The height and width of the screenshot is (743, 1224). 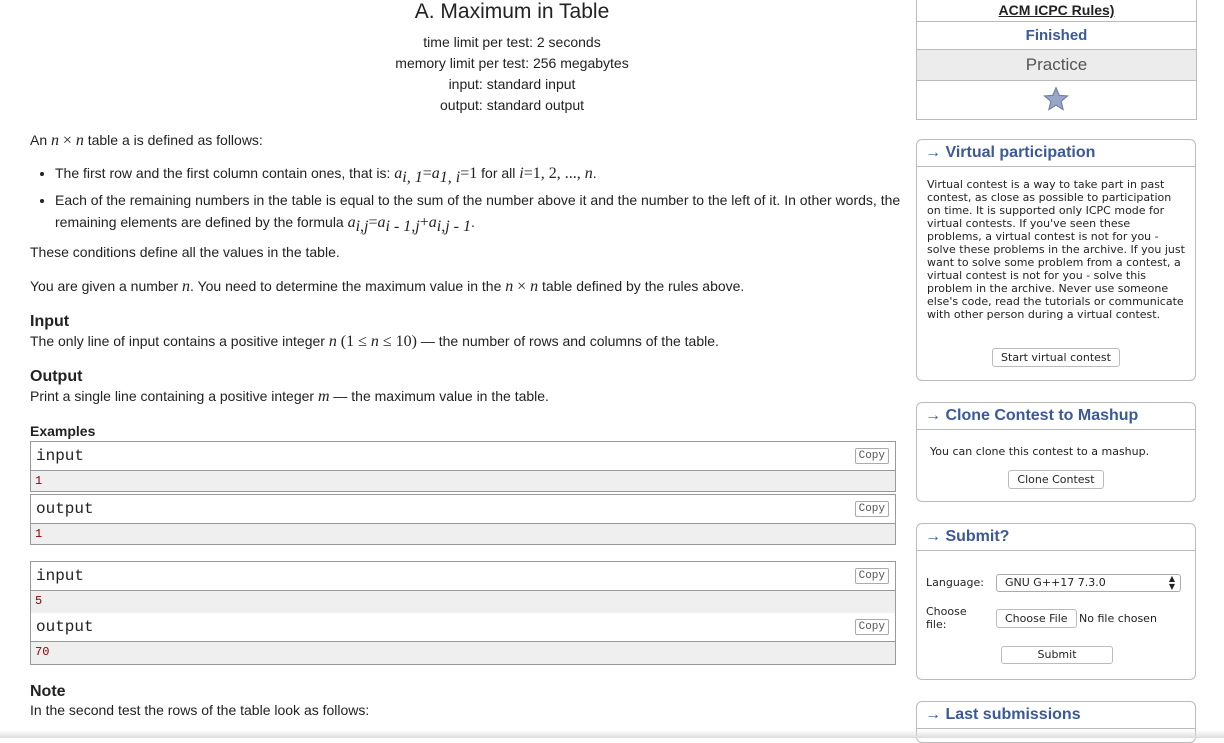 I want to click on clone-contest-button: Clone Contest, so click(x=1056, y=479).